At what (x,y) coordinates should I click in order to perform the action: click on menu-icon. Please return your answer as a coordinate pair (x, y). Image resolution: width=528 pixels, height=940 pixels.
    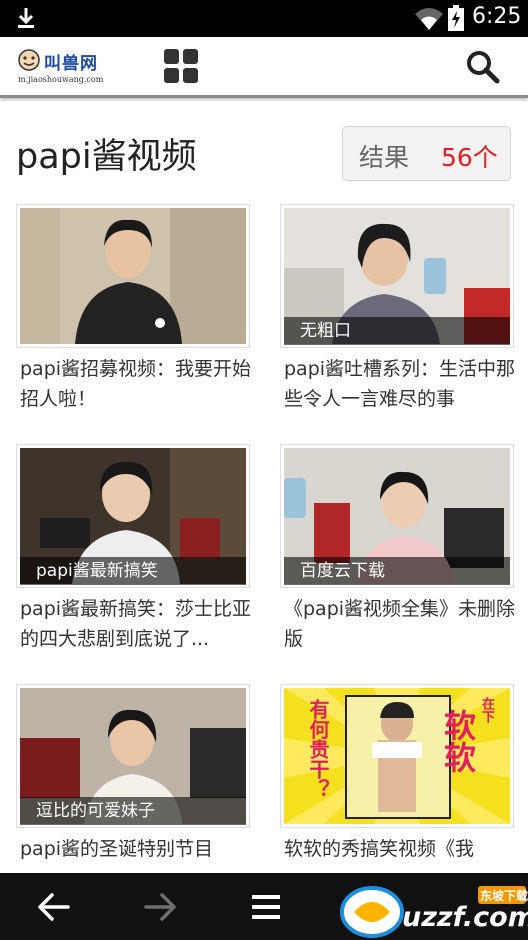
    Looking at the image, I should click on (266, 907).